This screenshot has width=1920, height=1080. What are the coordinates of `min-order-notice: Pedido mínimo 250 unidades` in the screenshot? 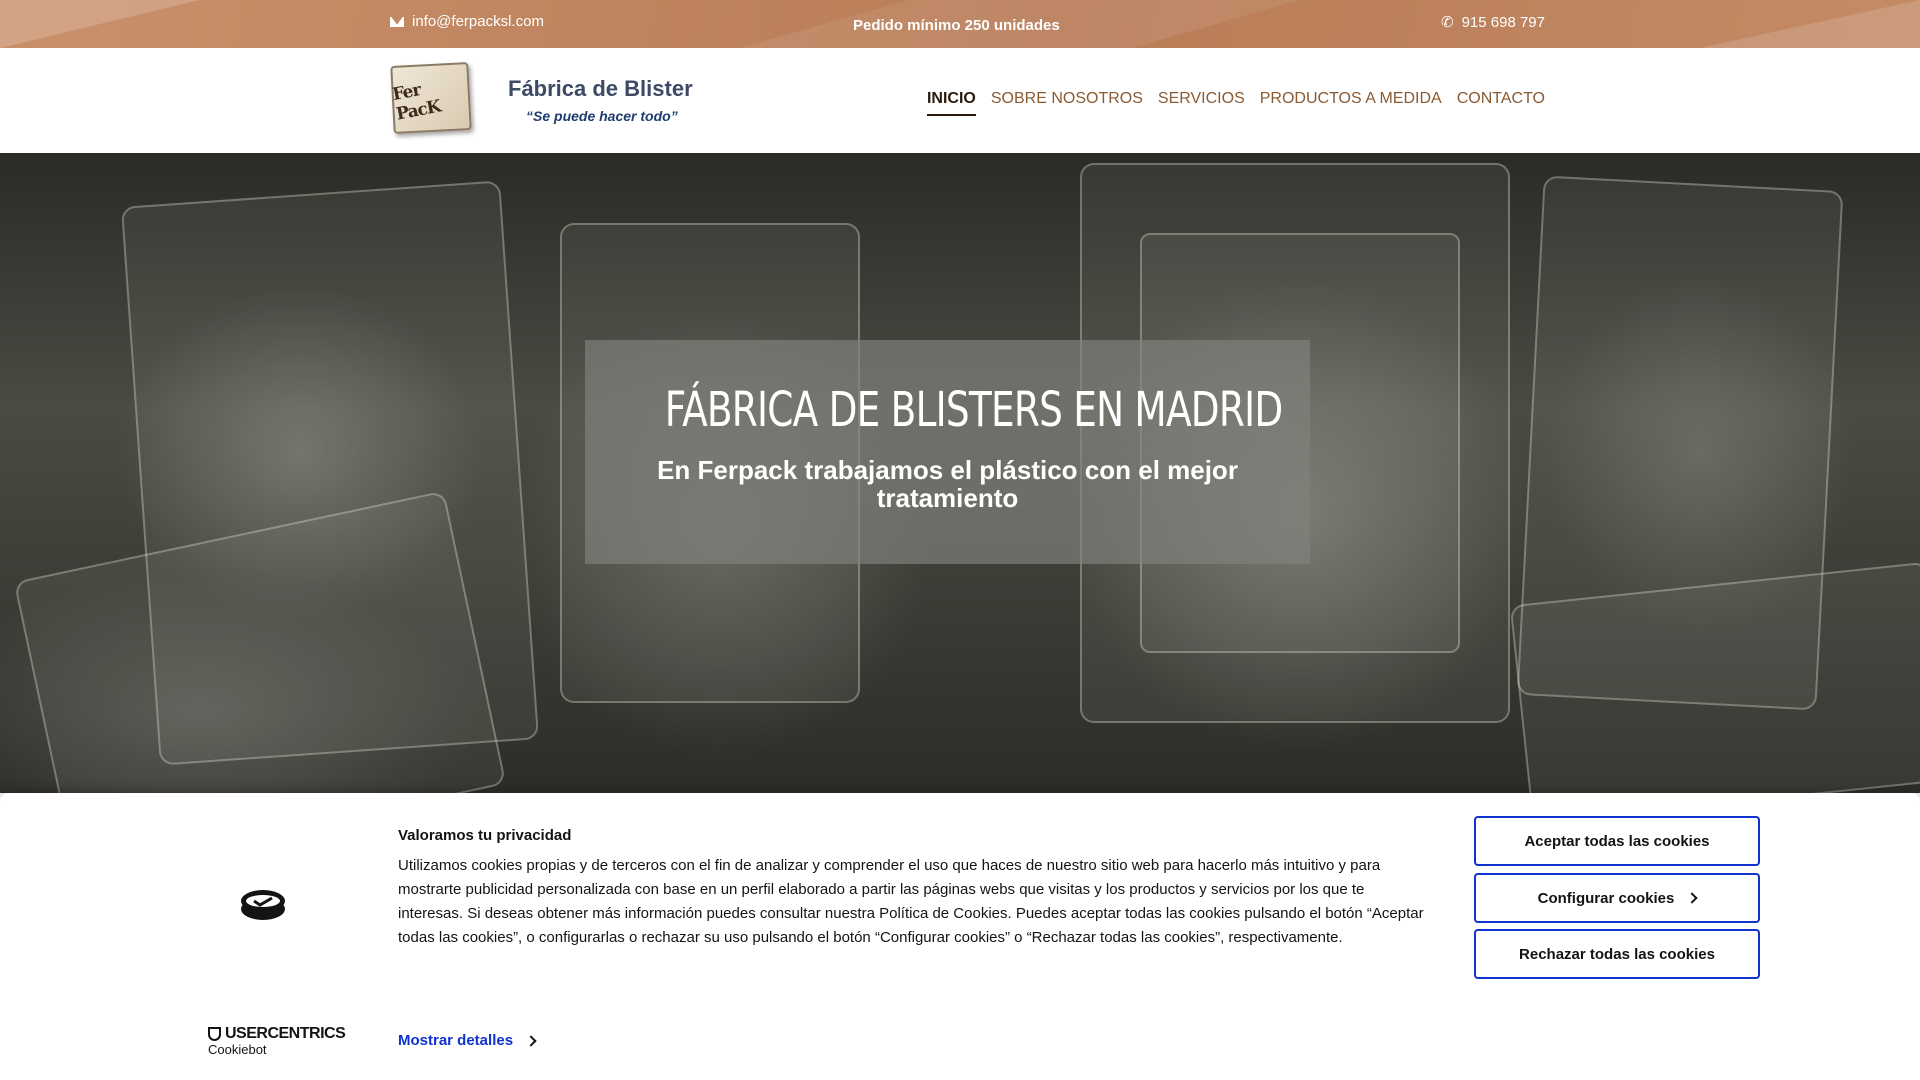 It's located at (956, 25).